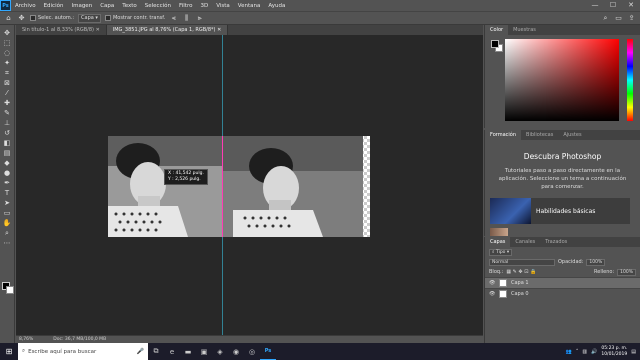 The image size is (640, 360). What do you see at coordinates (7, 133) in the screenshot?
I see `history-brush-tool-icon: ↺` at bounding box center [7, 133].